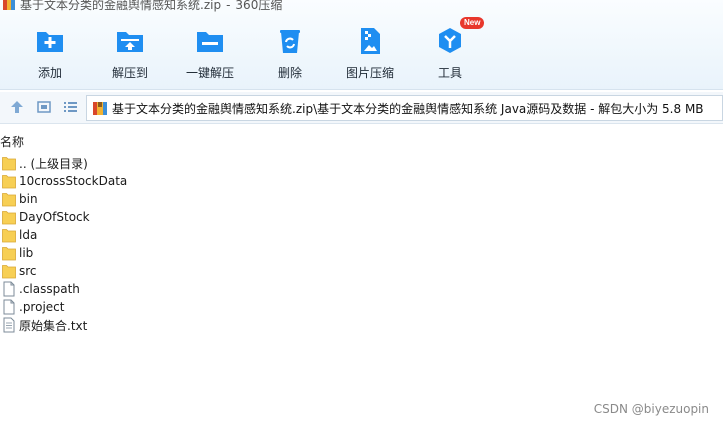 The width and height of the screenshot is (723, 429). Describe the element at coordinates (9, 325) in the screenshot. I see `text-file-icon` at that location.